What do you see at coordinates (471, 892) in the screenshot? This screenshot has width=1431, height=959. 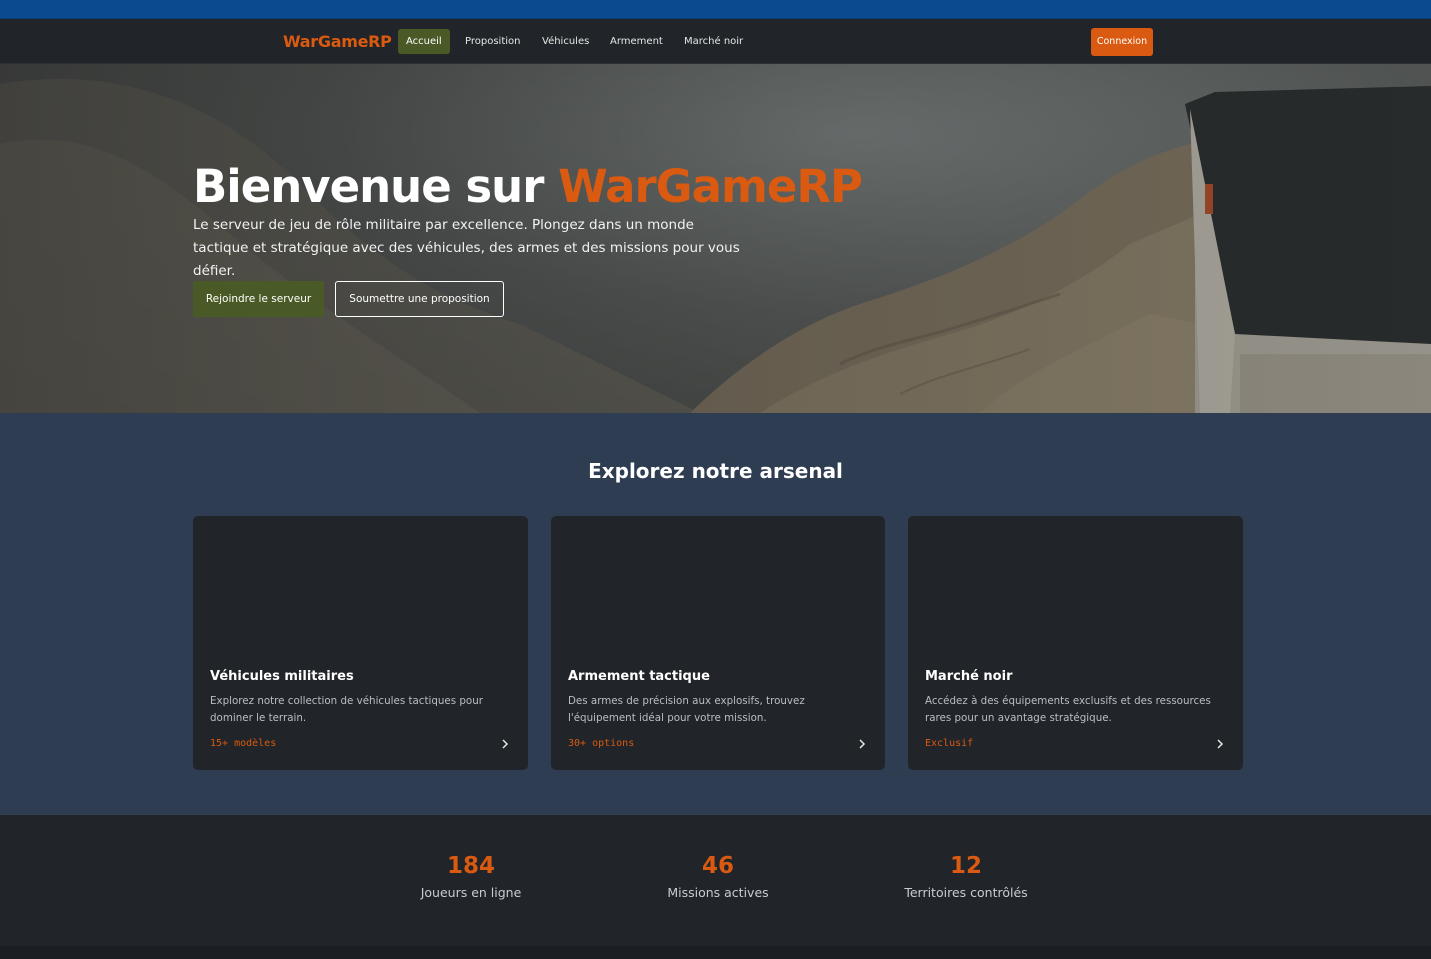 I see `stat-label: Joueurs en ligne` at bounding box center [471, 892].